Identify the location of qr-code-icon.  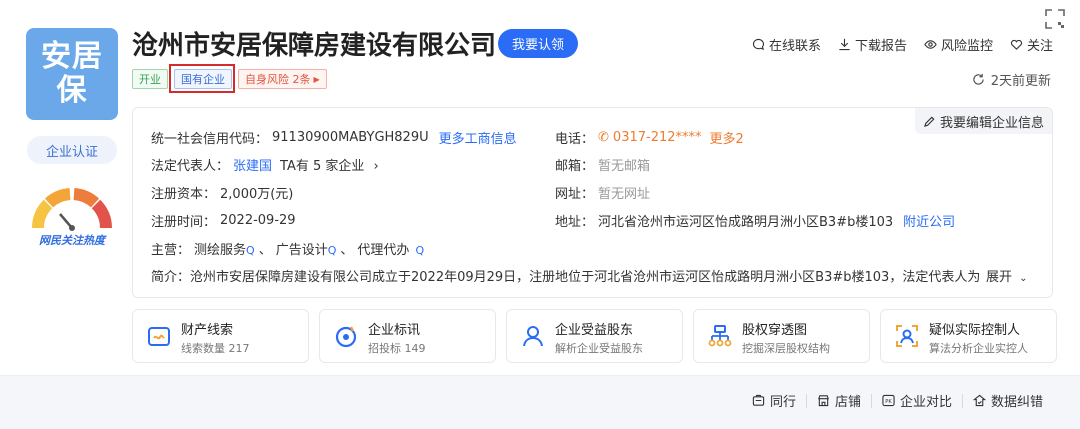
(1055, 19).